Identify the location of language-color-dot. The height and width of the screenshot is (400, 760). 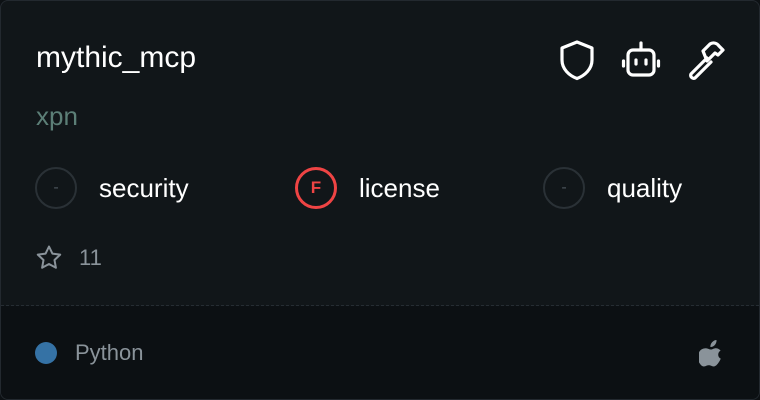
(46, 353).